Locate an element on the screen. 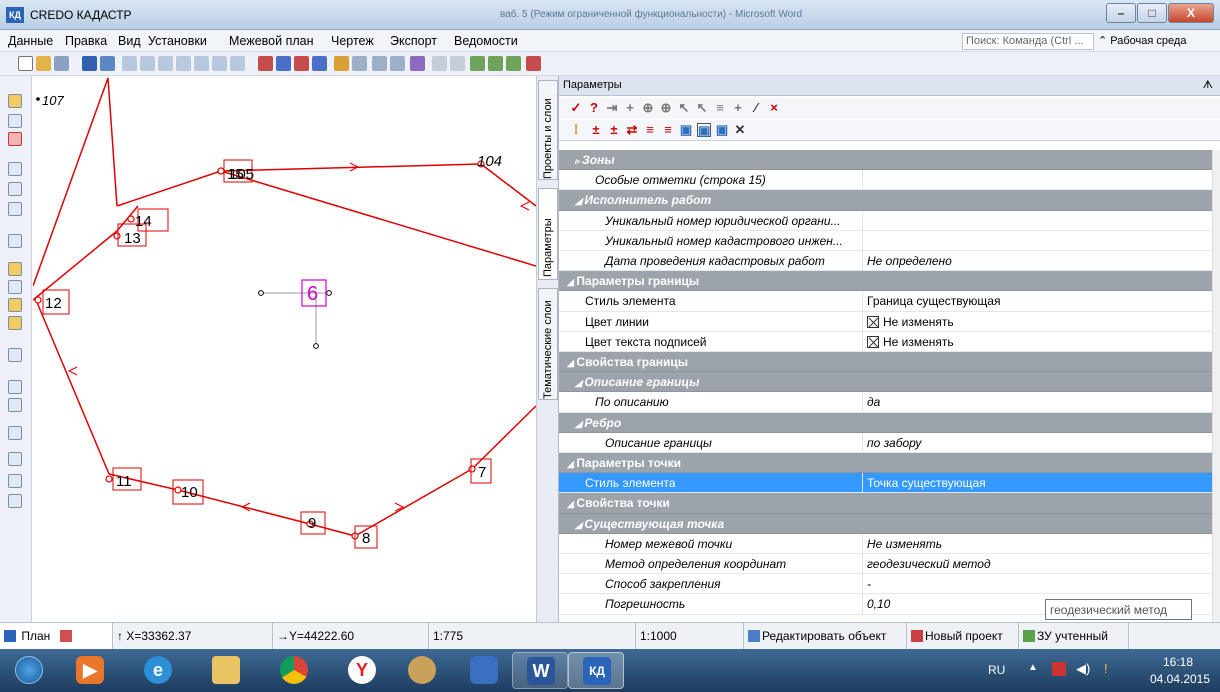 Image resolution: width=1220 pixels, height=692 pixels. menu-edit: Правка is located at coordinates (86, 41).